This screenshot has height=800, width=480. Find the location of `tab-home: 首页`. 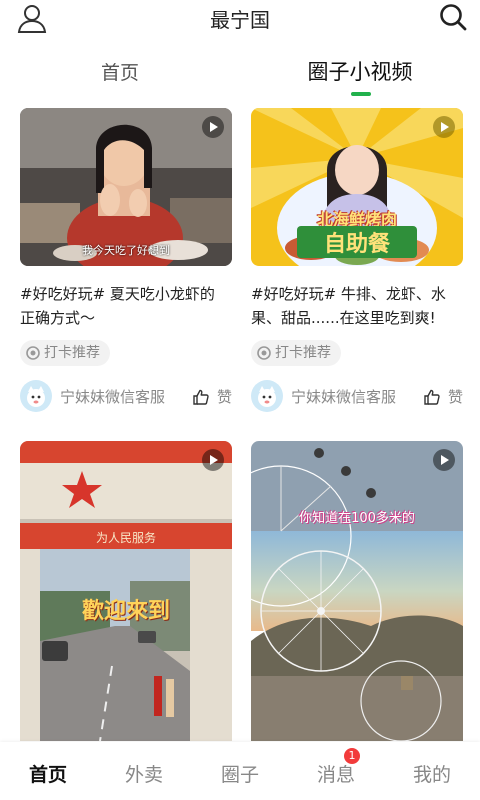

tab-home: 首页 is located at coordinates (120, 71).